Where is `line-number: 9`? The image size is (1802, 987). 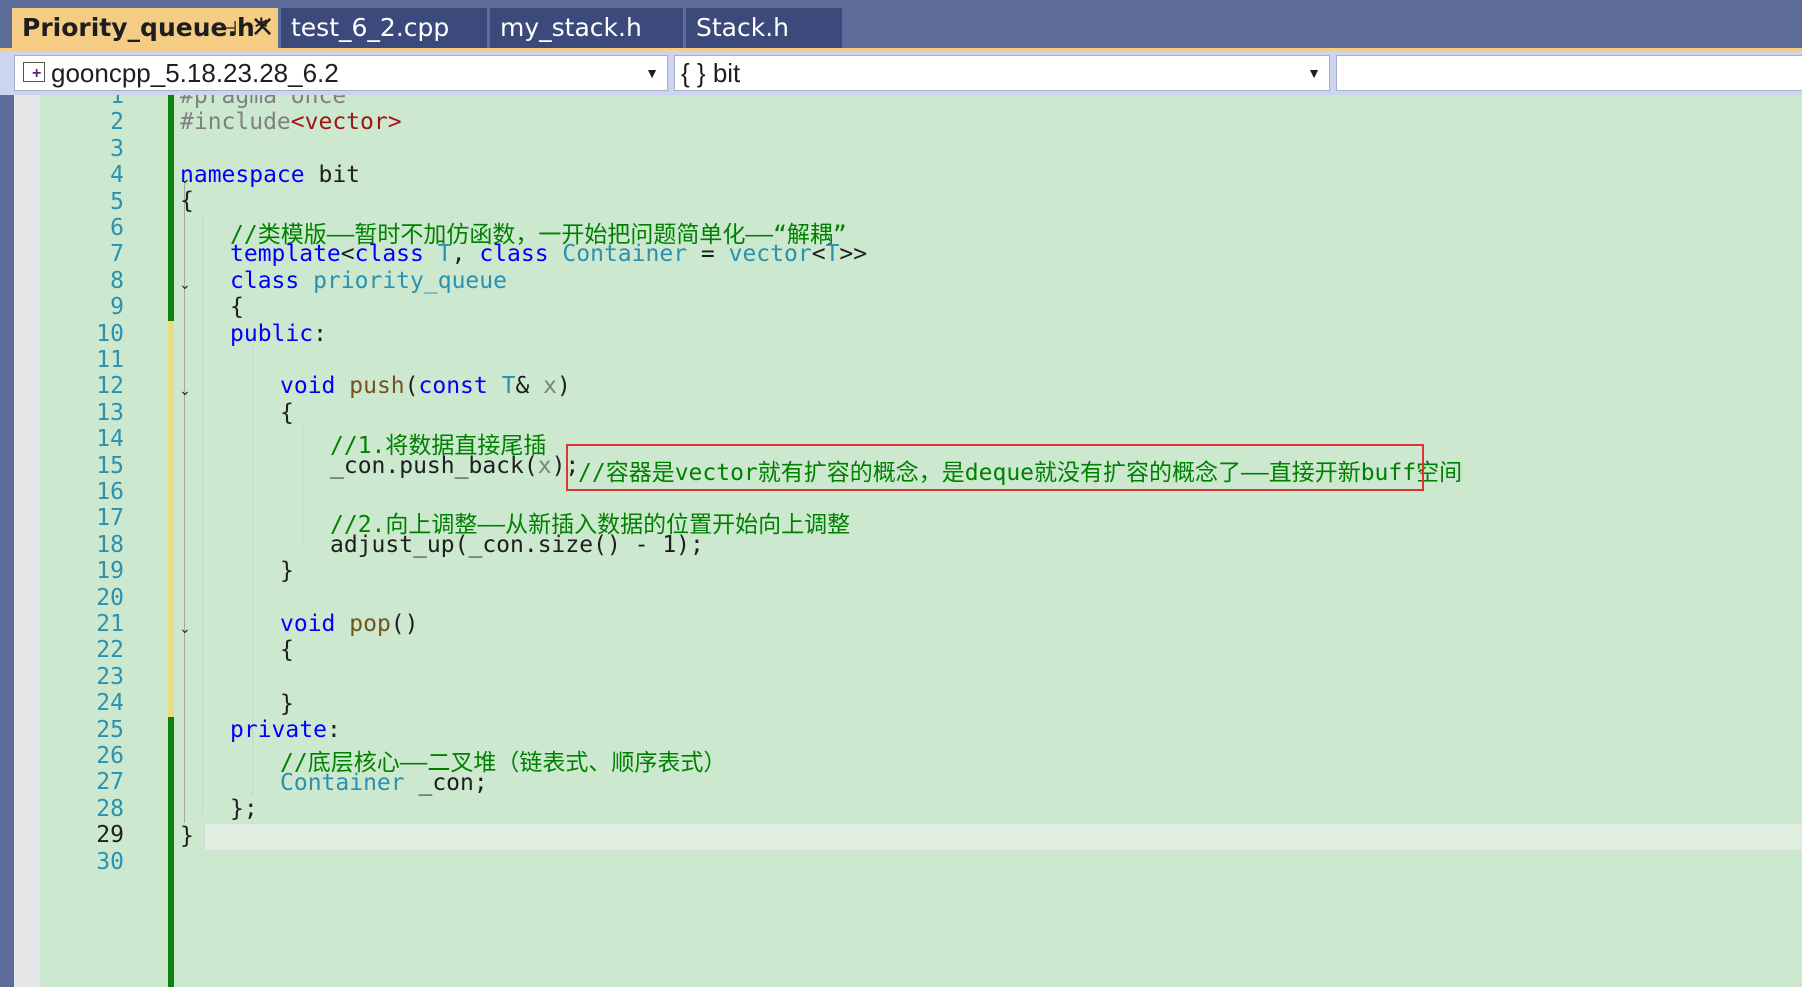 line-number: 9 is located at coordinates (117, 307).